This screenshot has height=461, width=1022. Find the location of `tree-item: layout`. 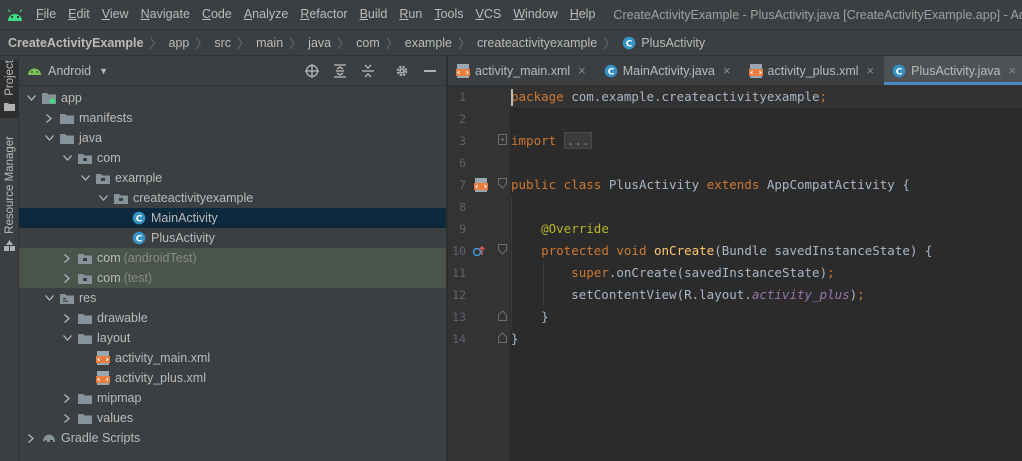

tree-item: layout is located at coordinates (232, 338).